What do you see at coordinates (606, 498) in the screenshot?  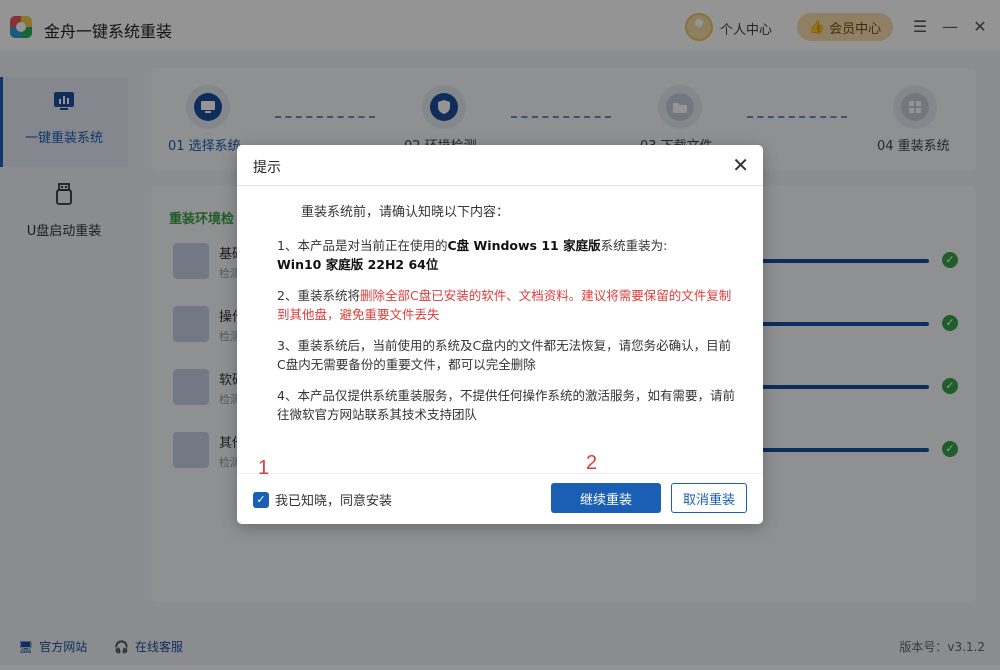 I see `continue-reinstall-button: 继续重装` at bounding box center [606, 498].